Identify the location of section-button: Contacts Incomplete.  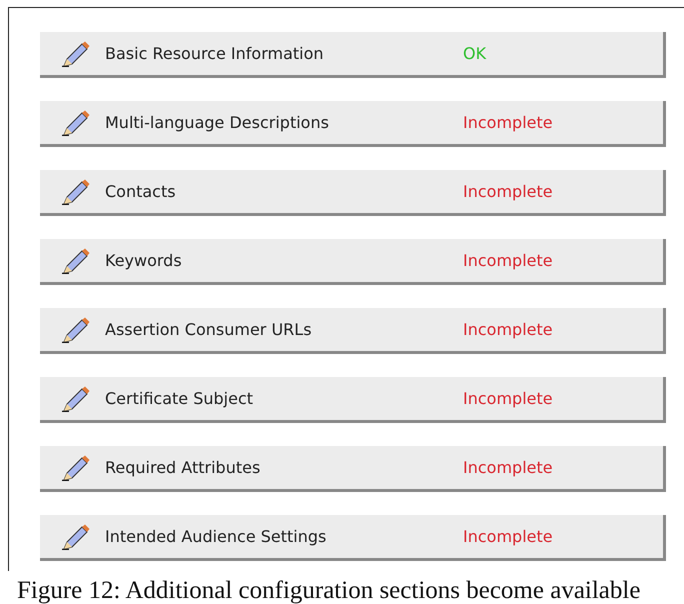
(353, 193).